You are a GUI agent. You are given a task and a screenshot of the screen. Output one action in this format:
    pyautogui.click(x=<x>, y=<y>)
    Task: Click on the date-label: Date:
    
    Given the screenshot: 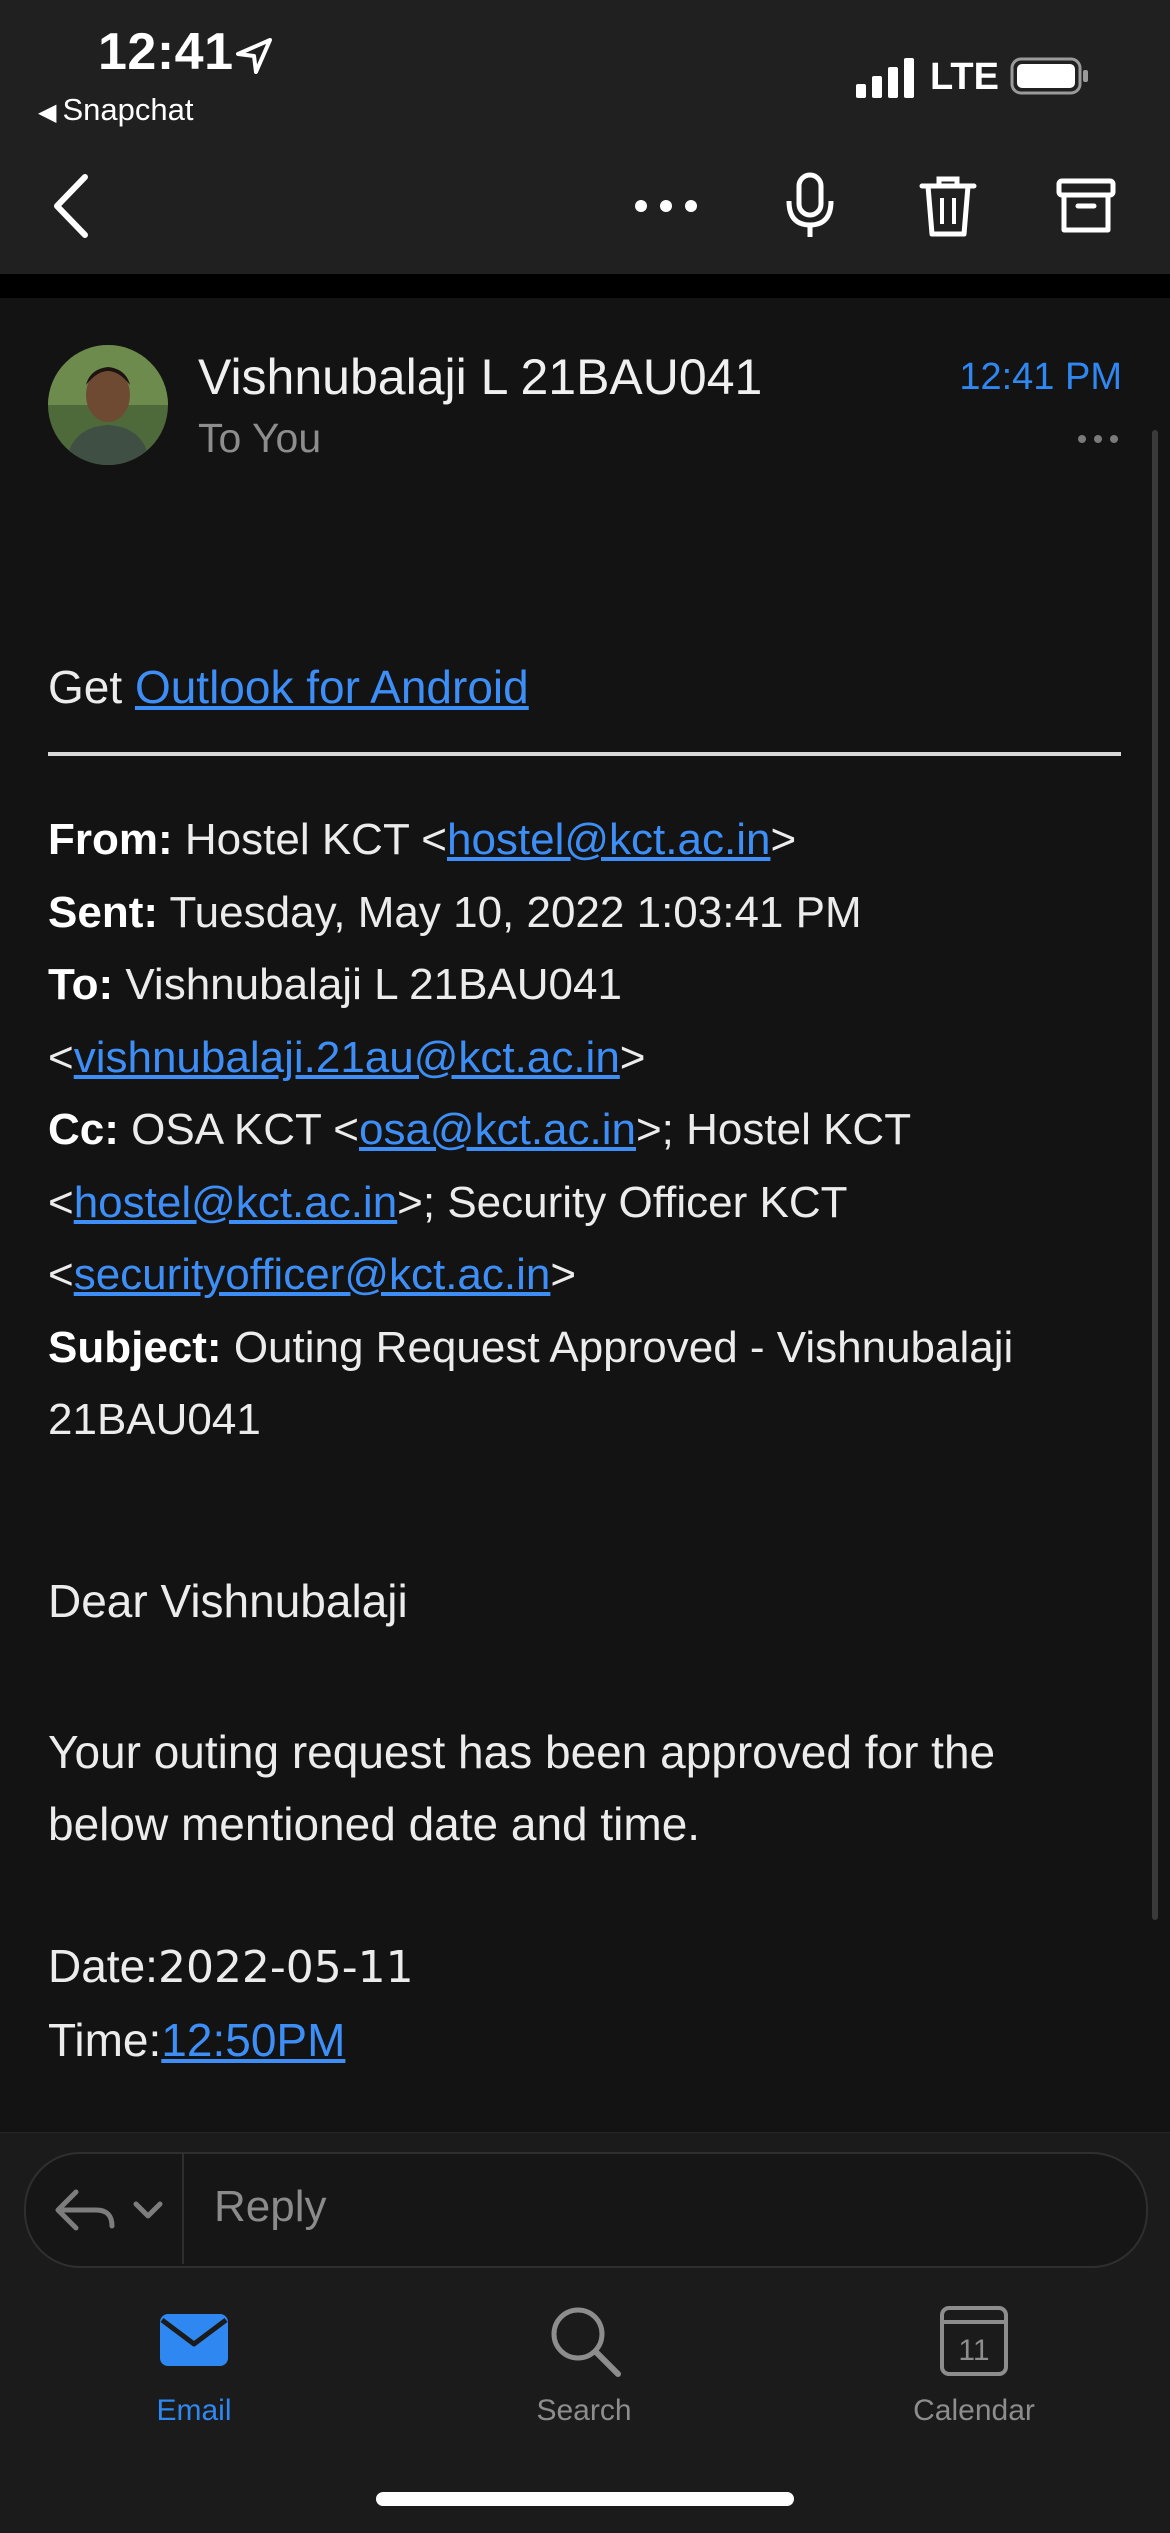 What is the action you would take?
    pyautogui.click(x=103, y=1966)
    